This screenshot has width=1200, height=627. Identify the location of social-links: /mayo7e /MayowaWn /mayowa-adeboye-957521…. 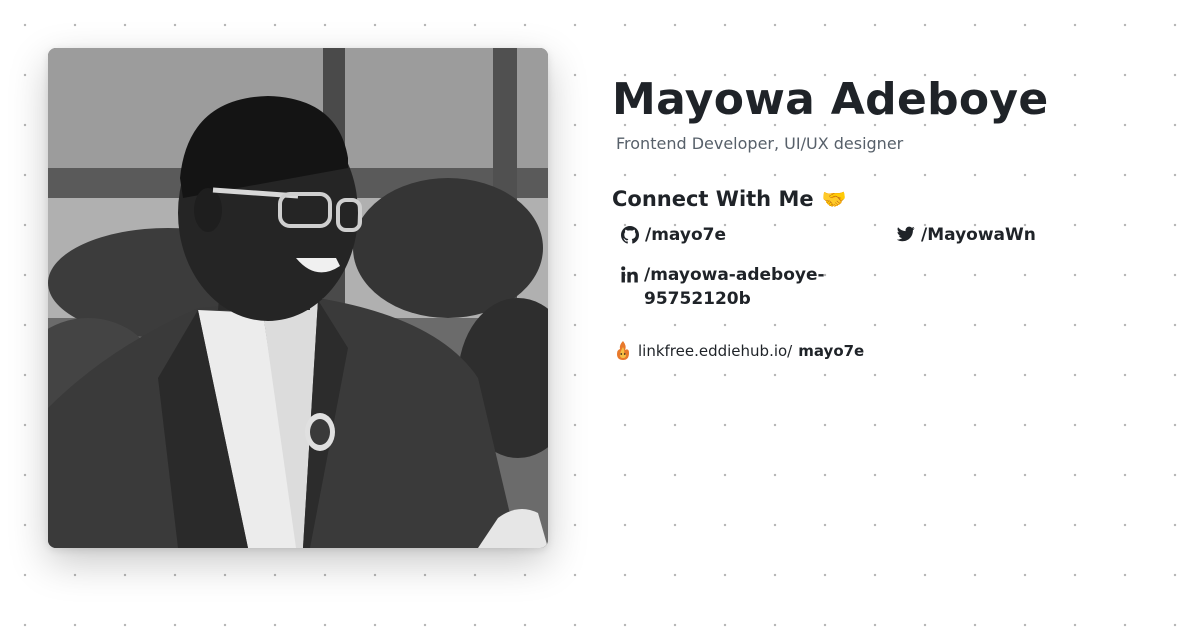
(896, 267).